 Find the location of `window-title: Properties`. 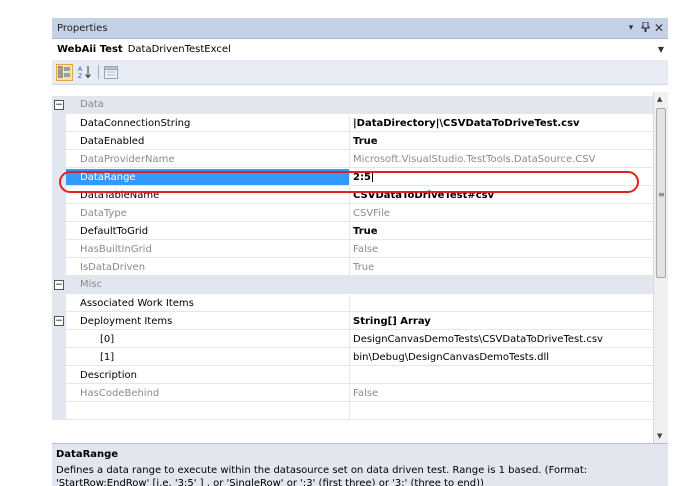

window-title: Properties is located at coordinates (82, 28).